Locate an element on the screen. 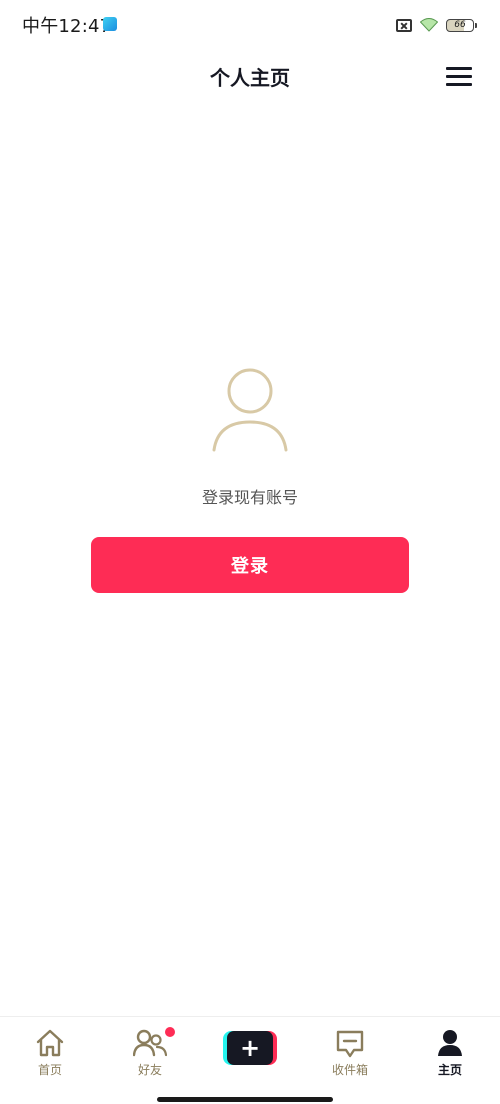 The width and height of the screenshot is (500, 1104). menu-button is located at coordinates (459, 77).